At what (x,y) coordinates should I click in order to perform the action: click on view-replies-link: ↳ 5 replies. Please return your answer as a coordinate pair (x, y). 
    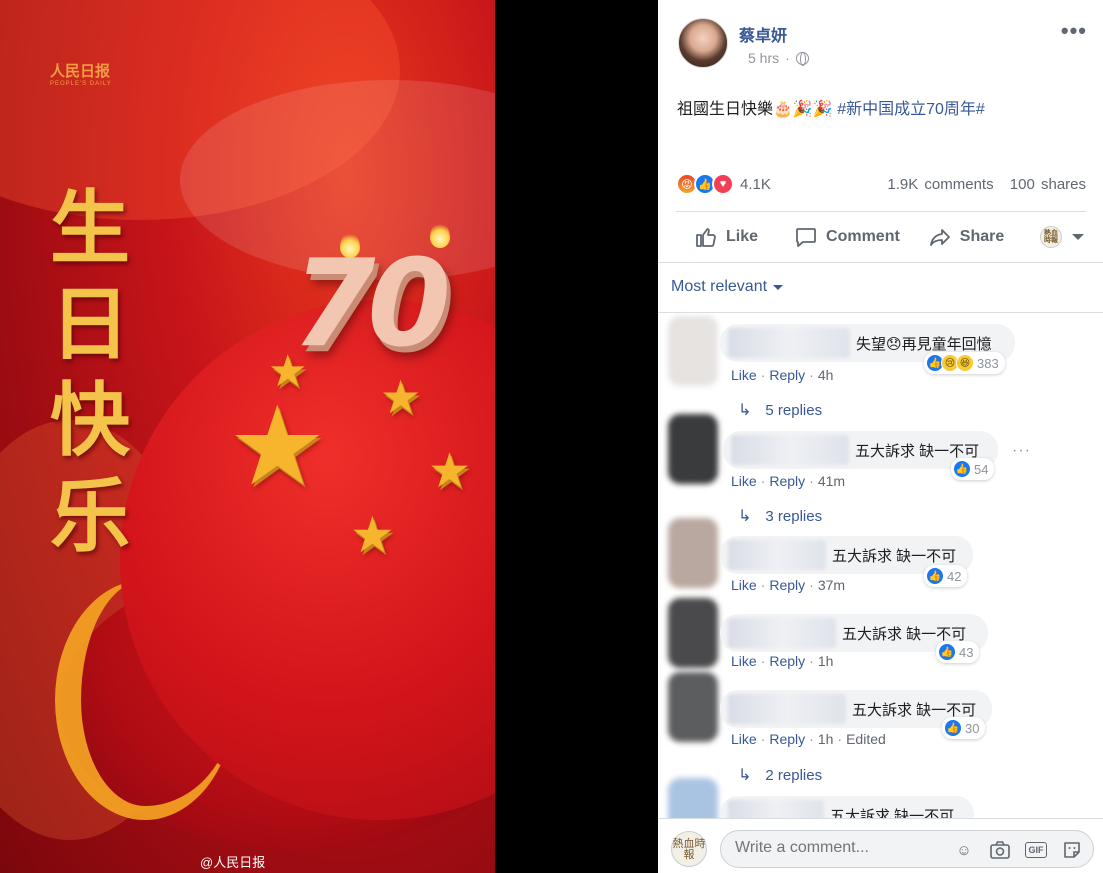
    Looking at the image, I should click on (780, 410).